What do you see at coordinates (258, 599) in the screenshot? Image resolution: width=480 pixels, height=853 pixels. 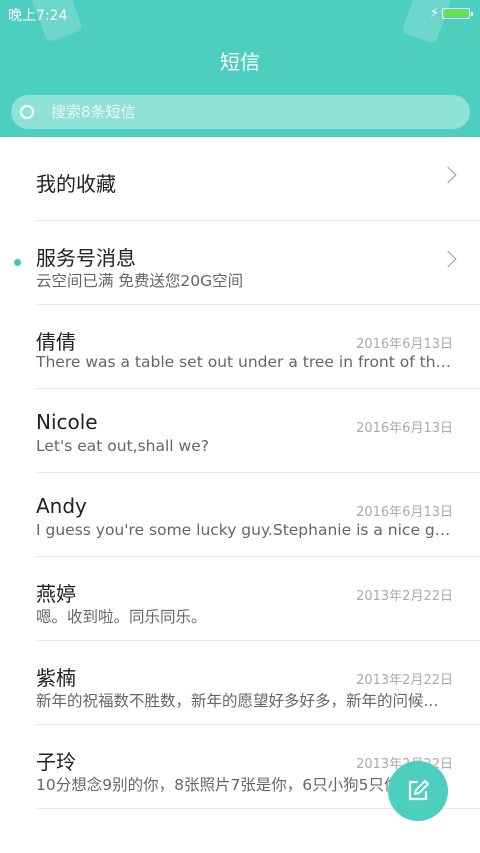 I see `conversation-row: 燕婷 2013年2月22日 嗯。收到啦。同乐同乐。` at bounding box center [258, 599].